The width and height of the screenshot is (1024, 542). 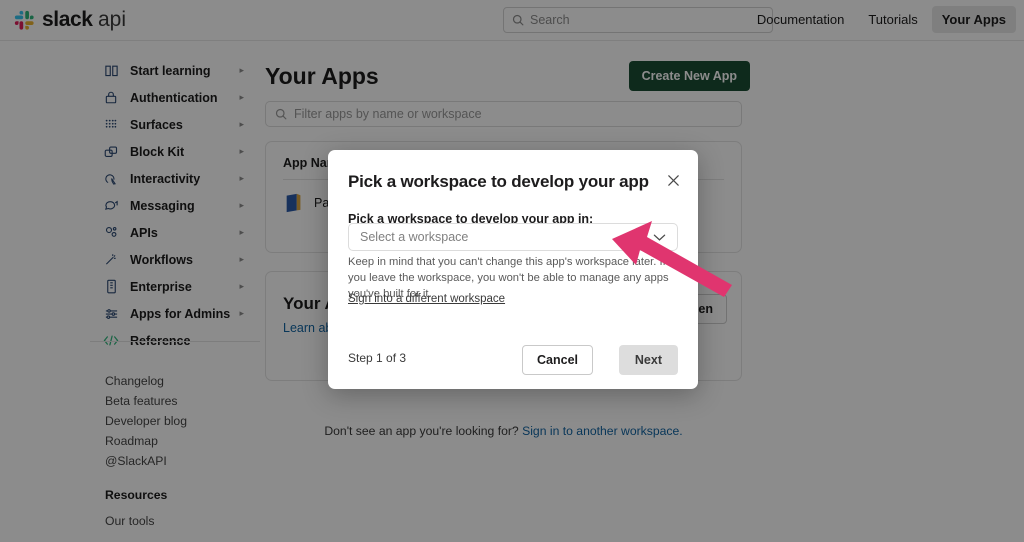 What do you see at coordinates (498, 181) in the screenshot?
I see `modal-title: Pick a workspace to develop your app` at bounding box center [498, 181].